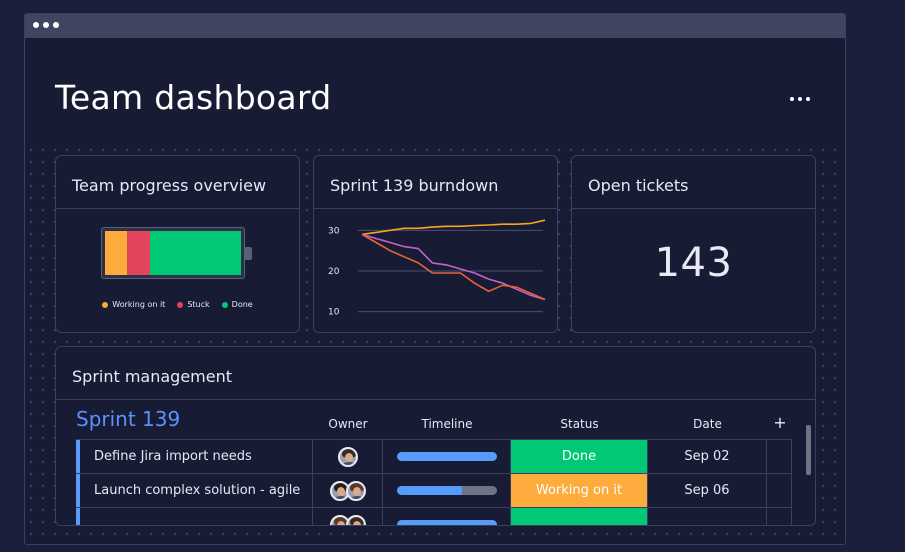  What do you see at coordinates (435, 26) in the screenshot?
I see `window-titlebar` at bounding box center [435, 26].